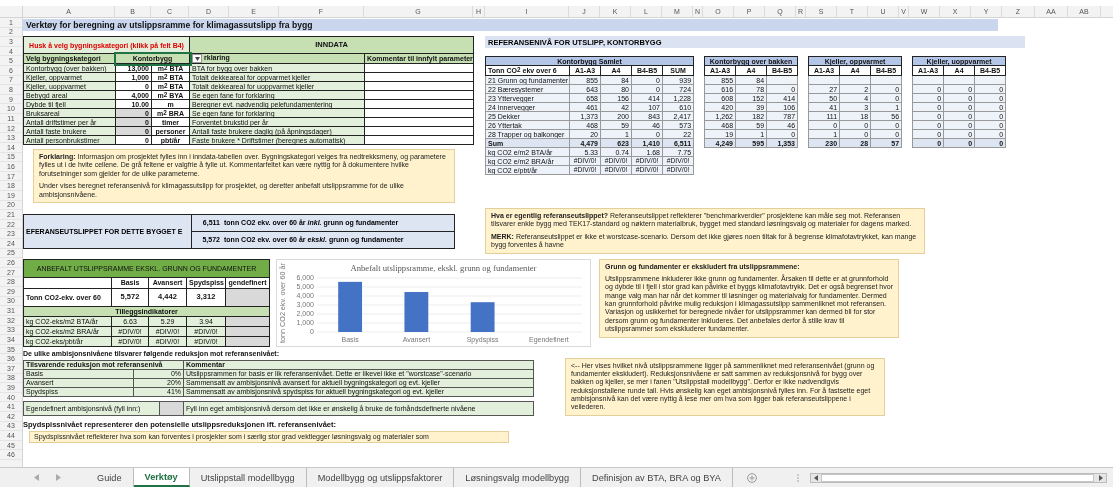 The height and width of the screenshot is (487, 1113). I want to click on sheet-tab: Modellbygg og utslippsfaktorer, so click(380, 477).